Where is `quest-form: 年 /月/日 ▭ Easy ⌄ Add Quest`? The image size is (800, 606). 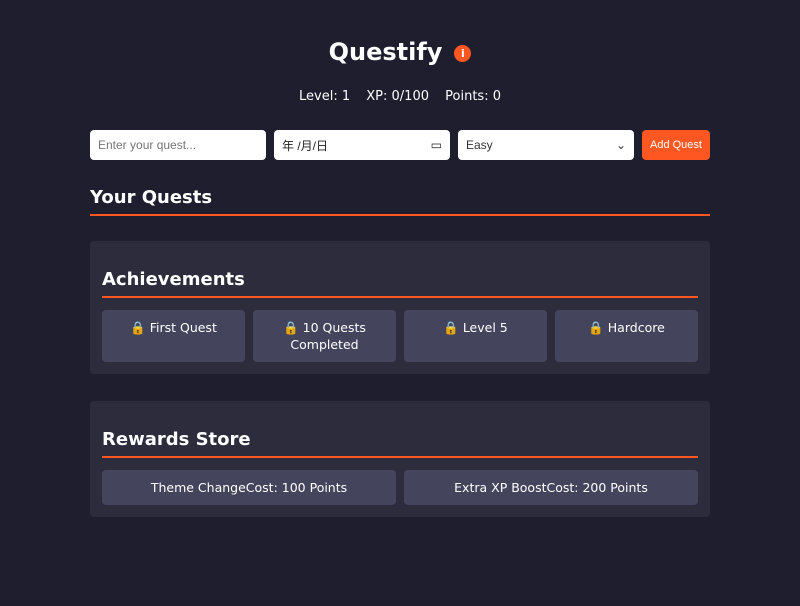 quest-form: 年 /月/日 ▭ Easy ⌄ Add Quest is located at coordinates (400, 145).